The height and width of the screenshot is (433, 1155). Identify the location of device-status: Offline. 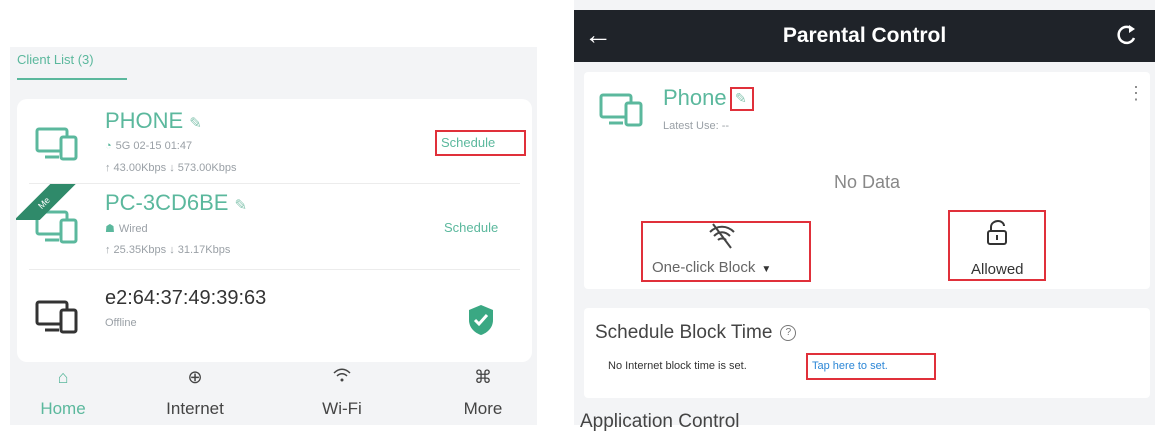
(121, 323).